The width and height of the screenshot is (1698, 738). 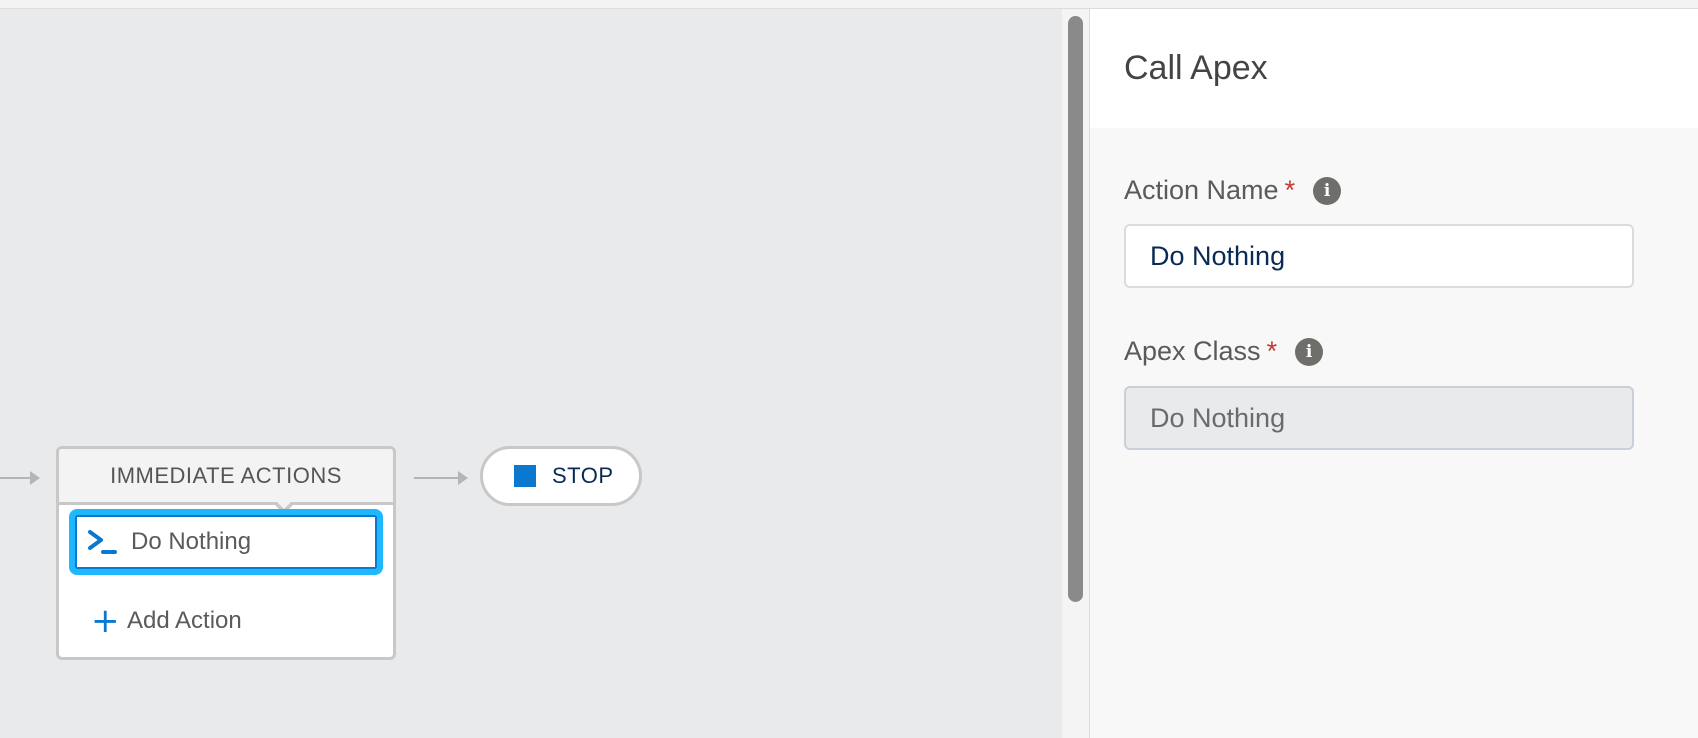 What do you see at coordinates (1196, 68) in the screenshot?
I see `panel-title: Call Apex` at bounding box center [1196, 68].